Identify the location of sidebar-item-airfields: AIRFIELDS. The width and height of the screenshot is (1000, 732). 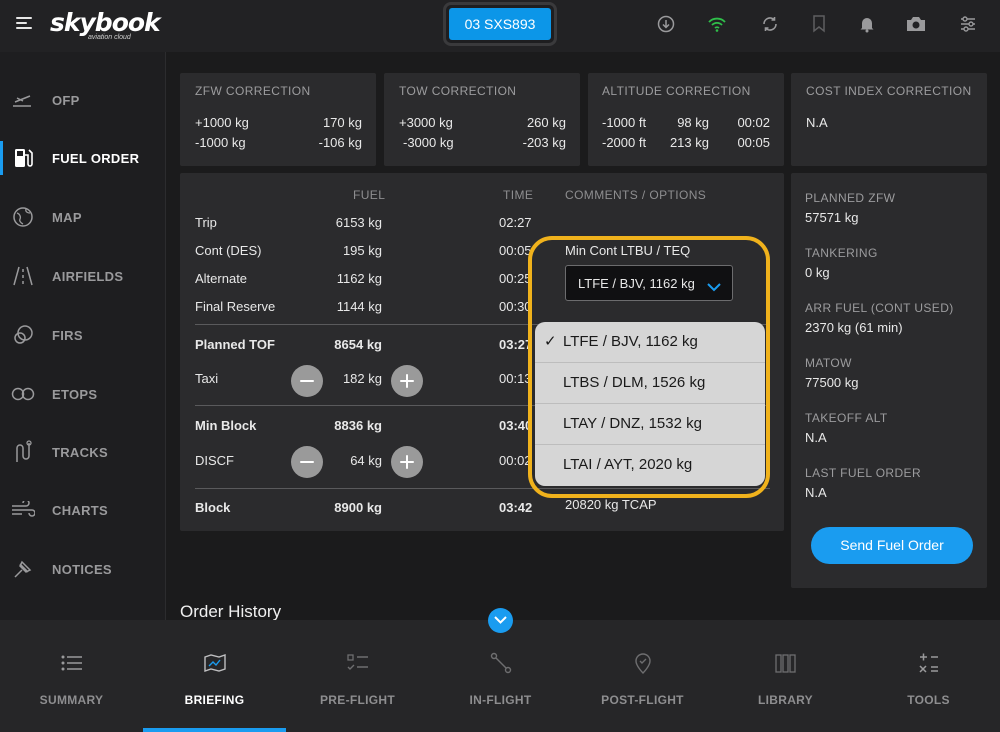
(83, 276).